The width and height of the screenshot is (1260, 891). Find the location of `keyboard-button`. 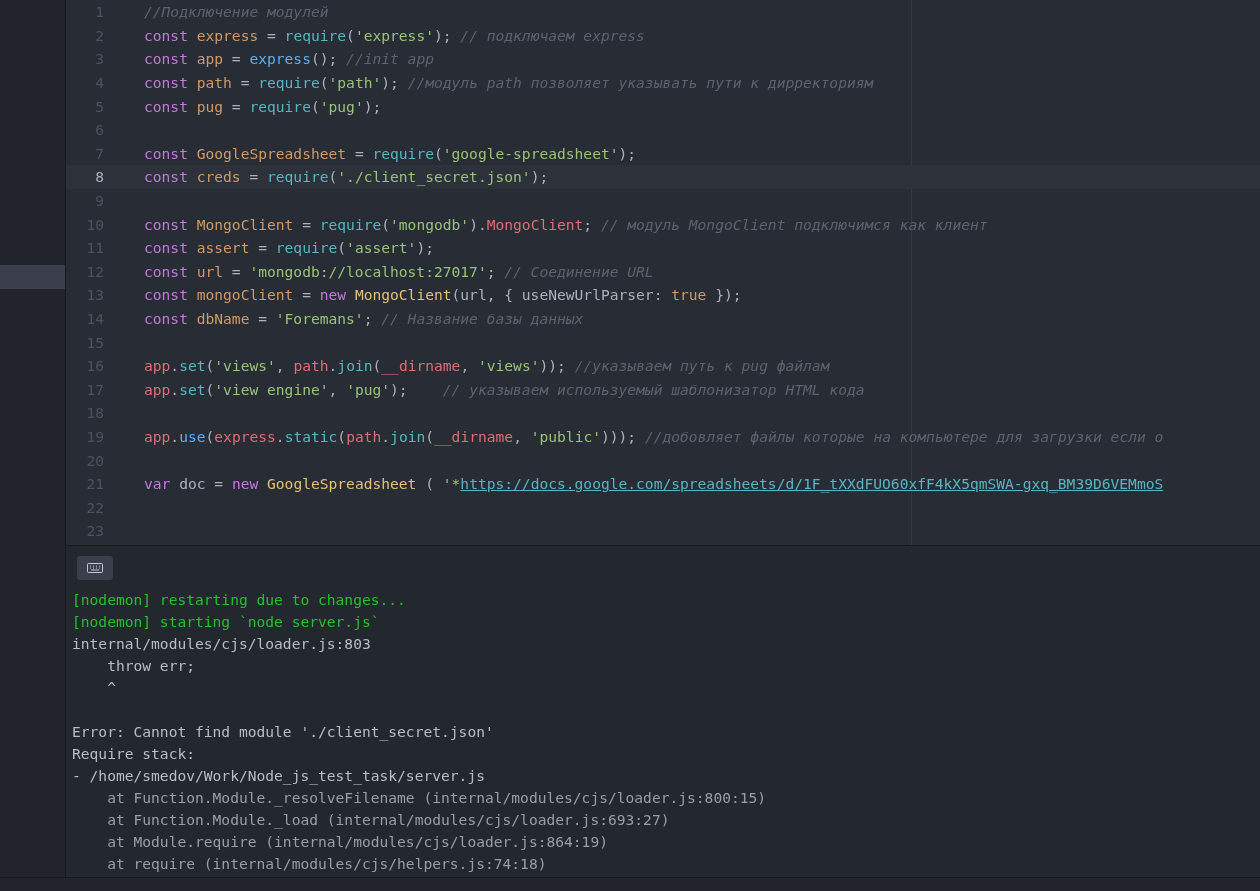

keyboard-button is located at coordinates (95, 568).